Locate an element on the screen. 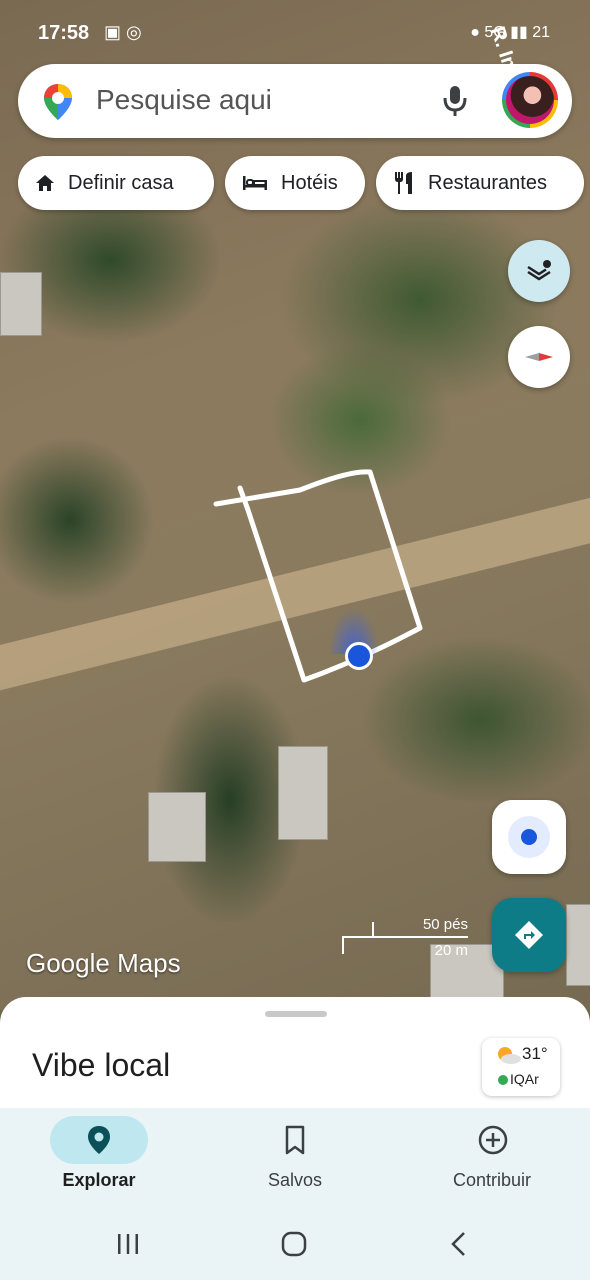  scale-metric: 20 m is located at coordinates (451, 950).